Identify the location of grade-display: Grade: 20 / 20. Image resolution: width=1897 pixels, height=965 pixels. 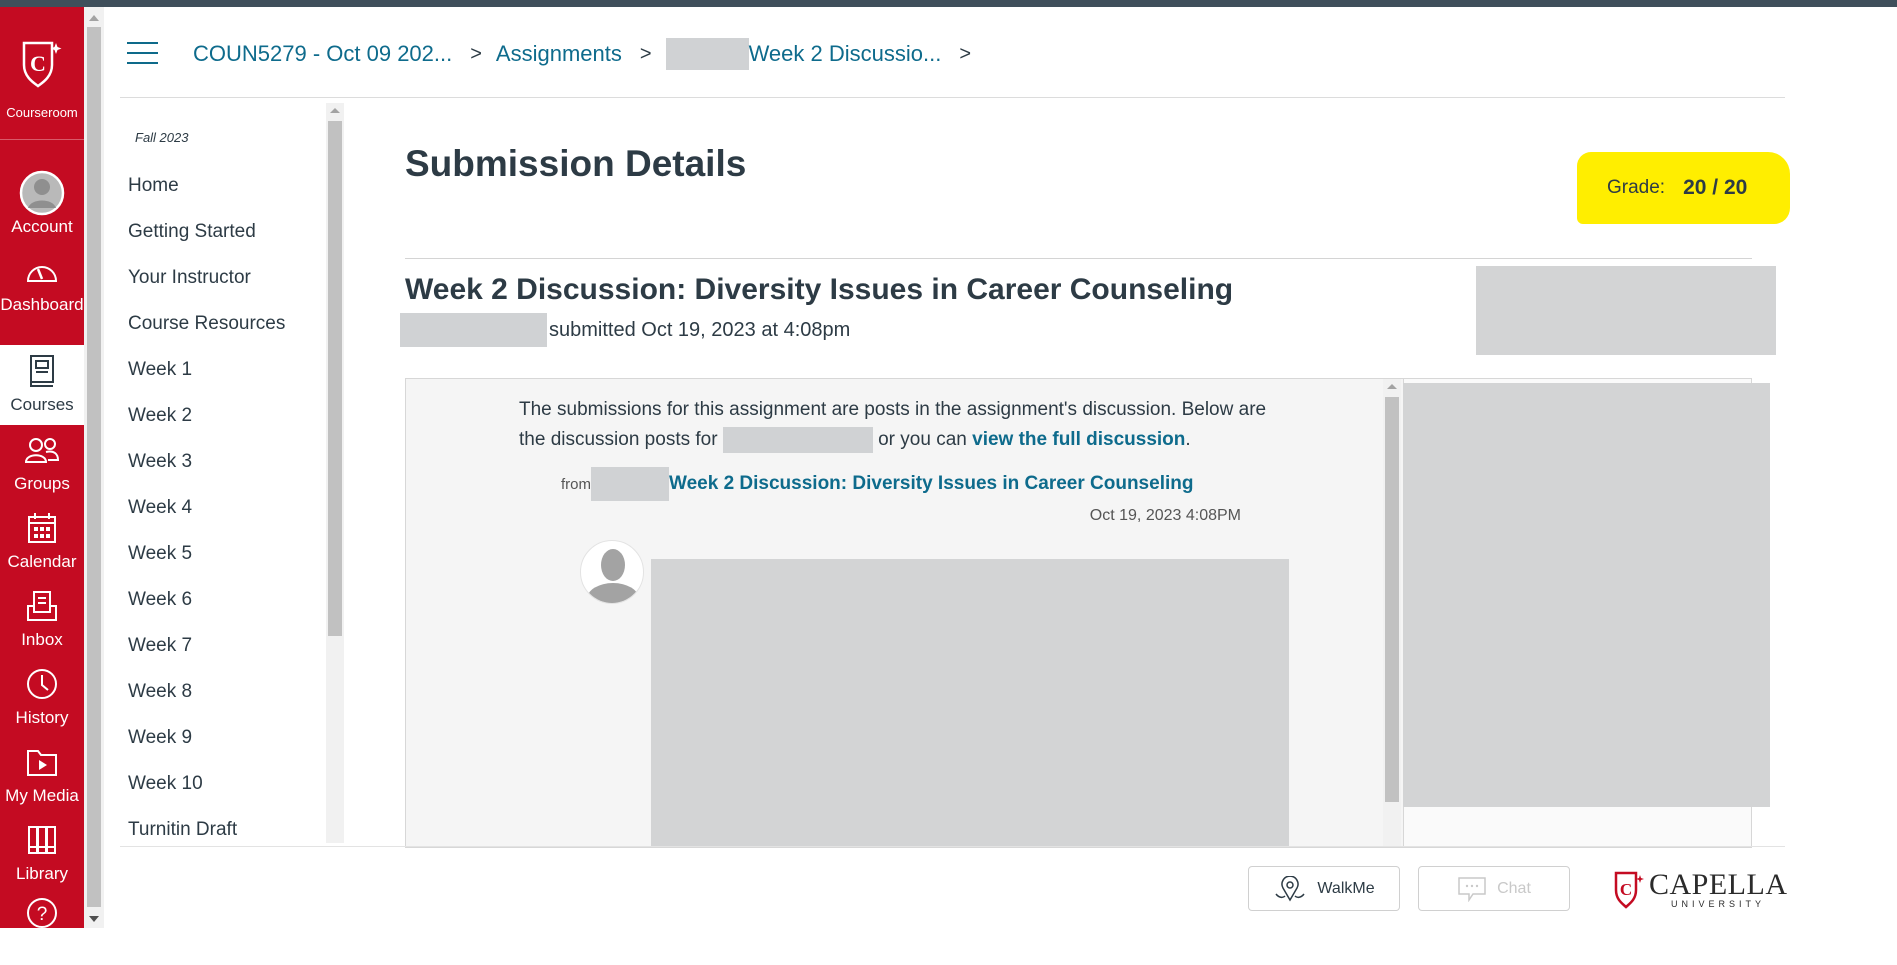
(1683, 188).